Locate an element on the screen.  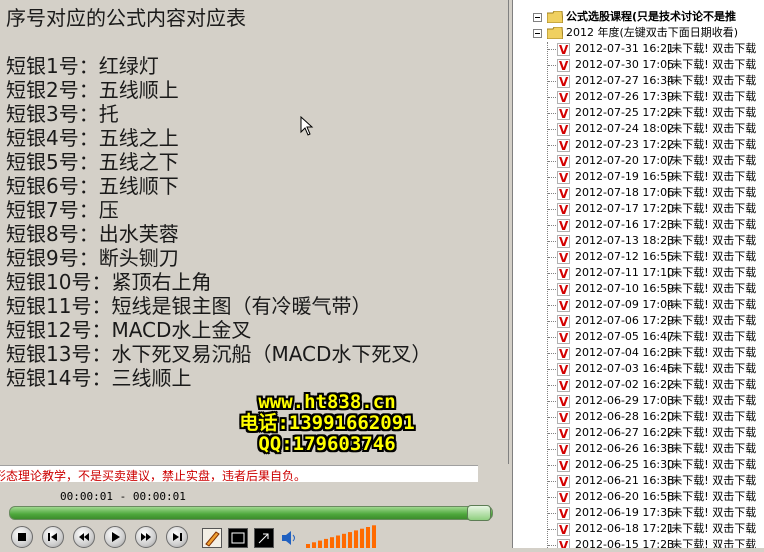
tree-item-date: 2012-07-20 17:07 is located at coordinates (625, 160).